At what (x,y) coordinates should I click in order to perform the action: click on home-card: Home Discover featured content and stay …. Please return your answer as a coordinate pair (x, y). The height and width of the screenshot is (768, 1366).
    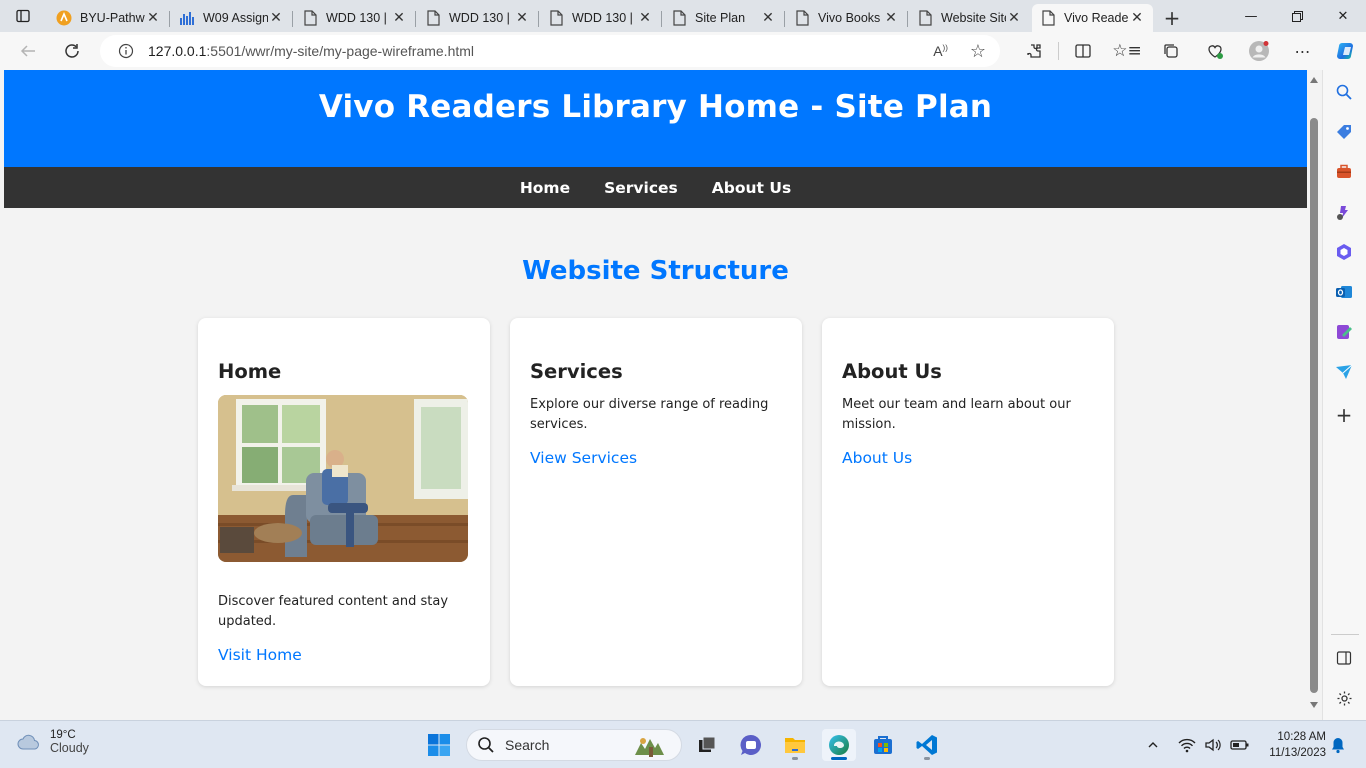
    Looking at the image, I should click on (344, 502).